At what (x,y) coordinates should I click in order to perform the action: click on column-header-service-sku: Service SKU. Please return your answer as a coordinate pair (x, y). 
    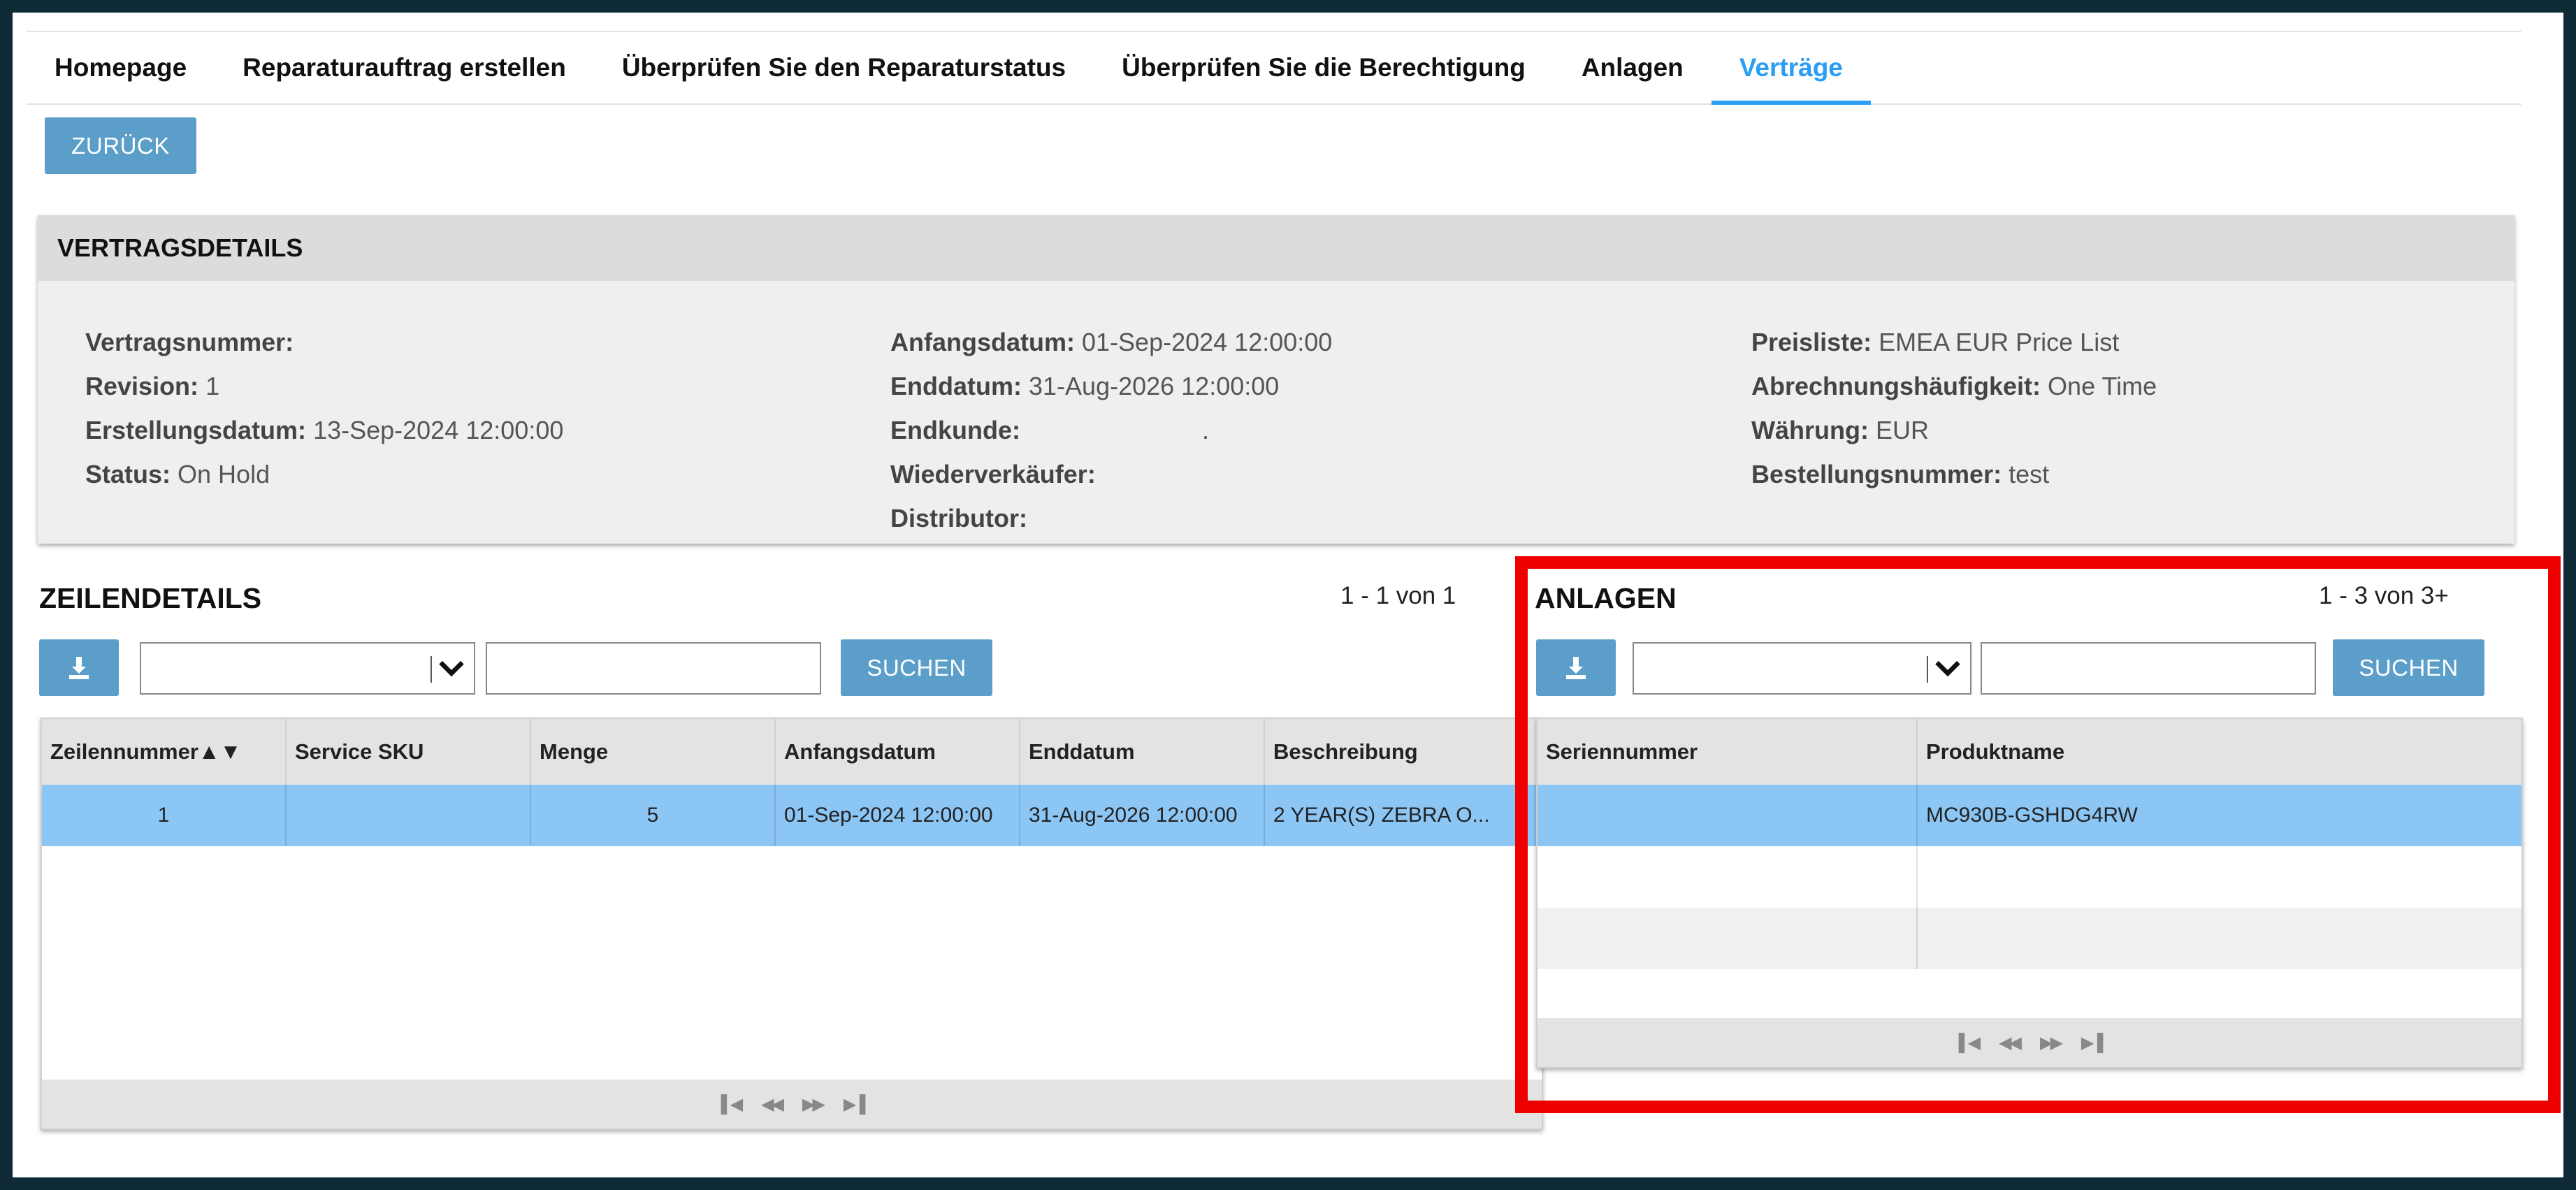
    Looking at the image, I should click on (409, 752).